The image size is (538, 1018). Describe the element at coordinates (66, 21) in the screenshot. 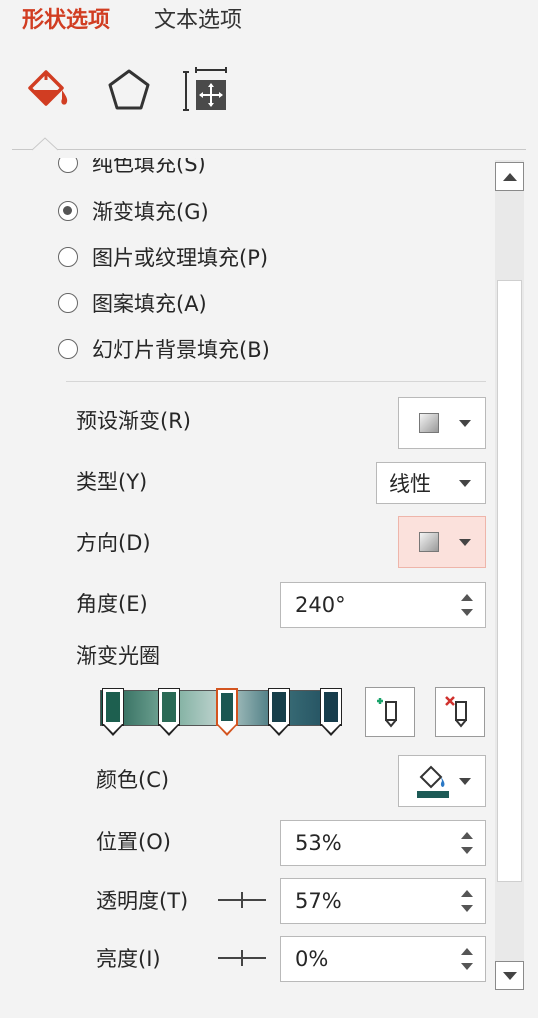

I see `tab-shape-options: 形状选项` at that location.